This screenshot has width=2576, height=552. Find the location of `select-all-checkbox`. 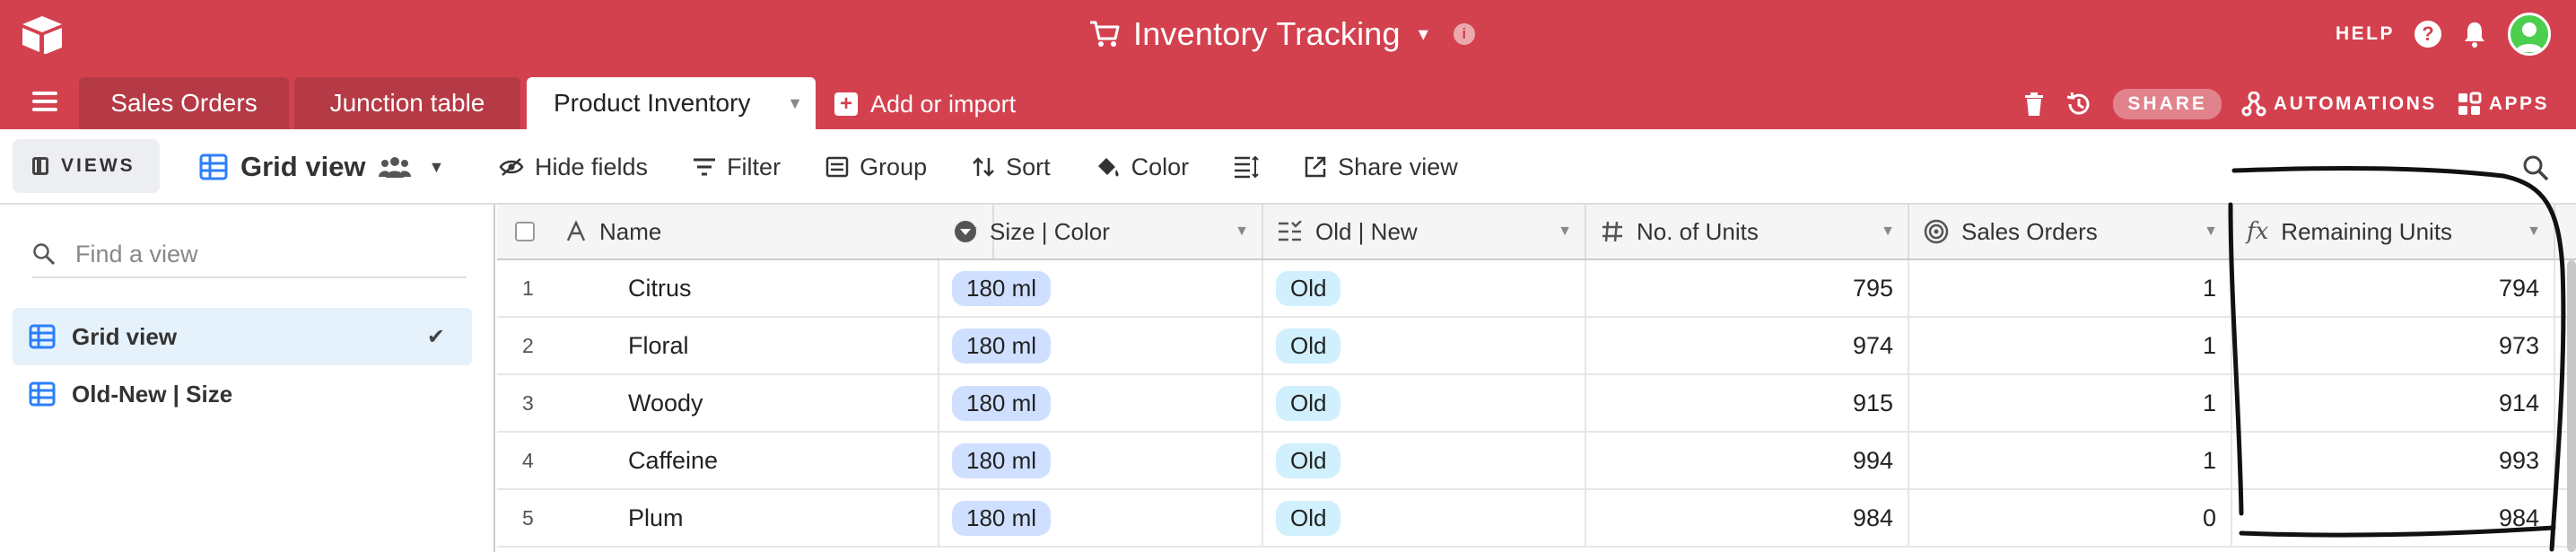

select-all-checkbox is located at coordinates (525, 231).